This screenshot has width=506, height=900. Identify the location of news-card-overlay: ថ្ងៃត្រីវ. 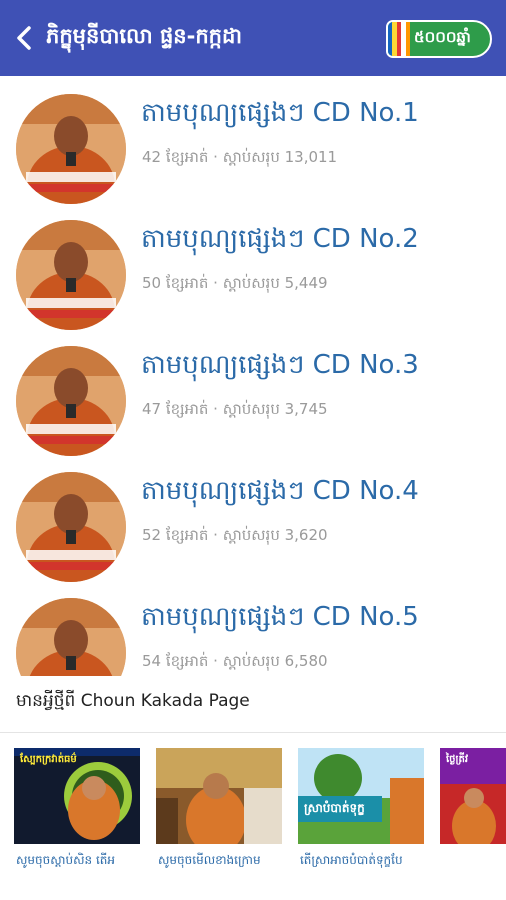
(457, 759).